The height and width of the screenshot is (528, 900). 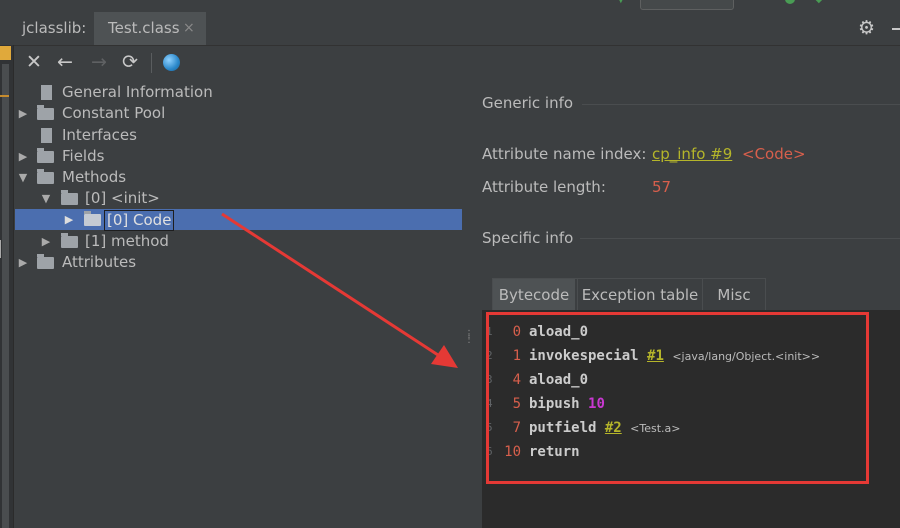 What do you see at coordinates (330, 284) in the screenshot?
I see `annotation-arrow-shaft` at bounding box center [330, 284].